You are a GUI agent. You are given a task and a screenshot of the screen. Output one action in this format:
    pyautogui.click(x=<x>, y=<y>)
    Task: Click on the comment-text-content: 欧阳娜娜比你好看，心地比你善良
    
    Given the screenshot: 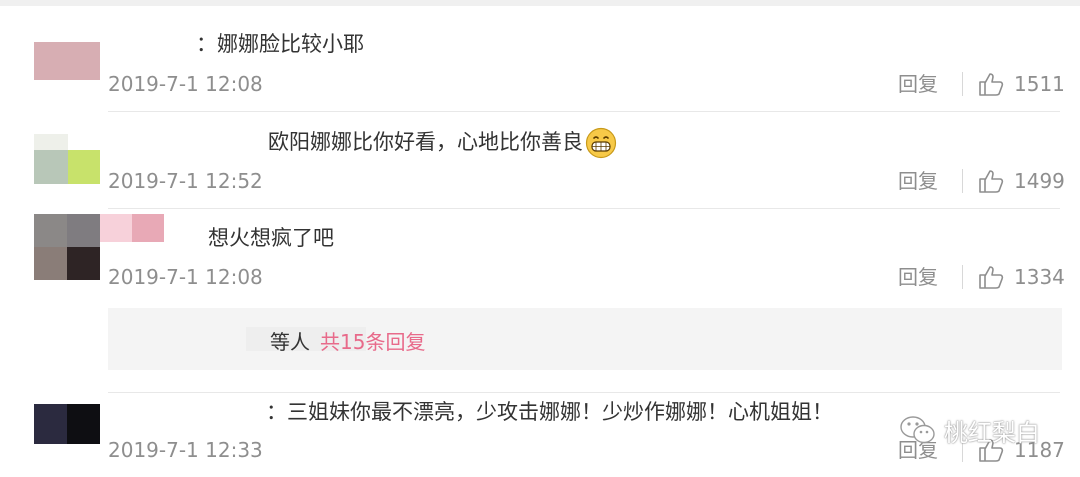 What is the action you would take?
    pyautogui.click(x=425, y=142)
    